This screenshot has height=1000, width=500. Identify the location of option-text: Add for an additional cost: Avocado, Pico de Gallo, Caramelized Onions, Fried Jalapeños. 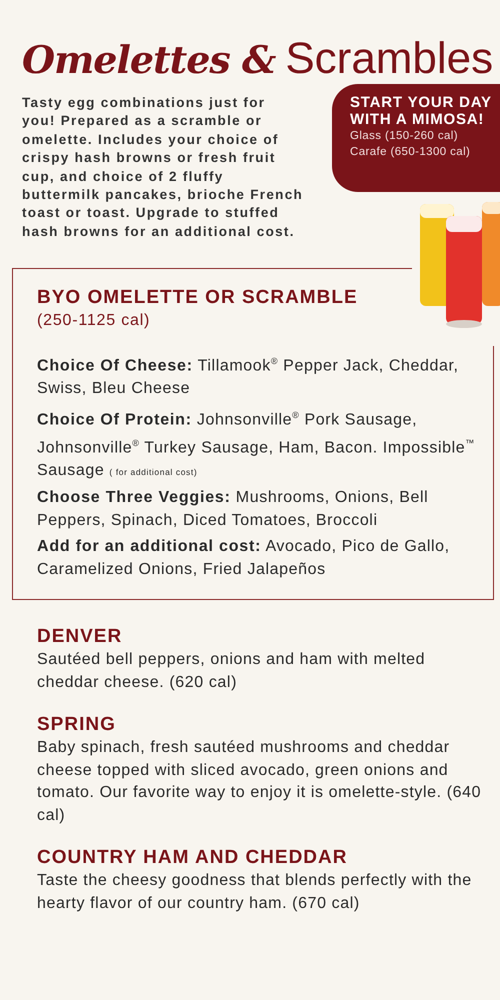
(244, 558).